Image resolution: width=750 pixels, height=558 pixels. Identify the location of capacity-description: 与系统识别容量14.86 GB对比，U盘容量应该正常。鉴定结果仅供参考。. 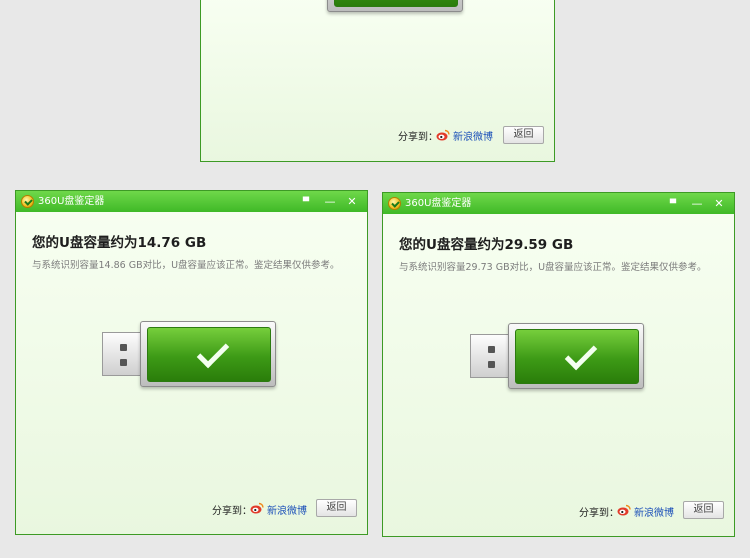
(186, 265).